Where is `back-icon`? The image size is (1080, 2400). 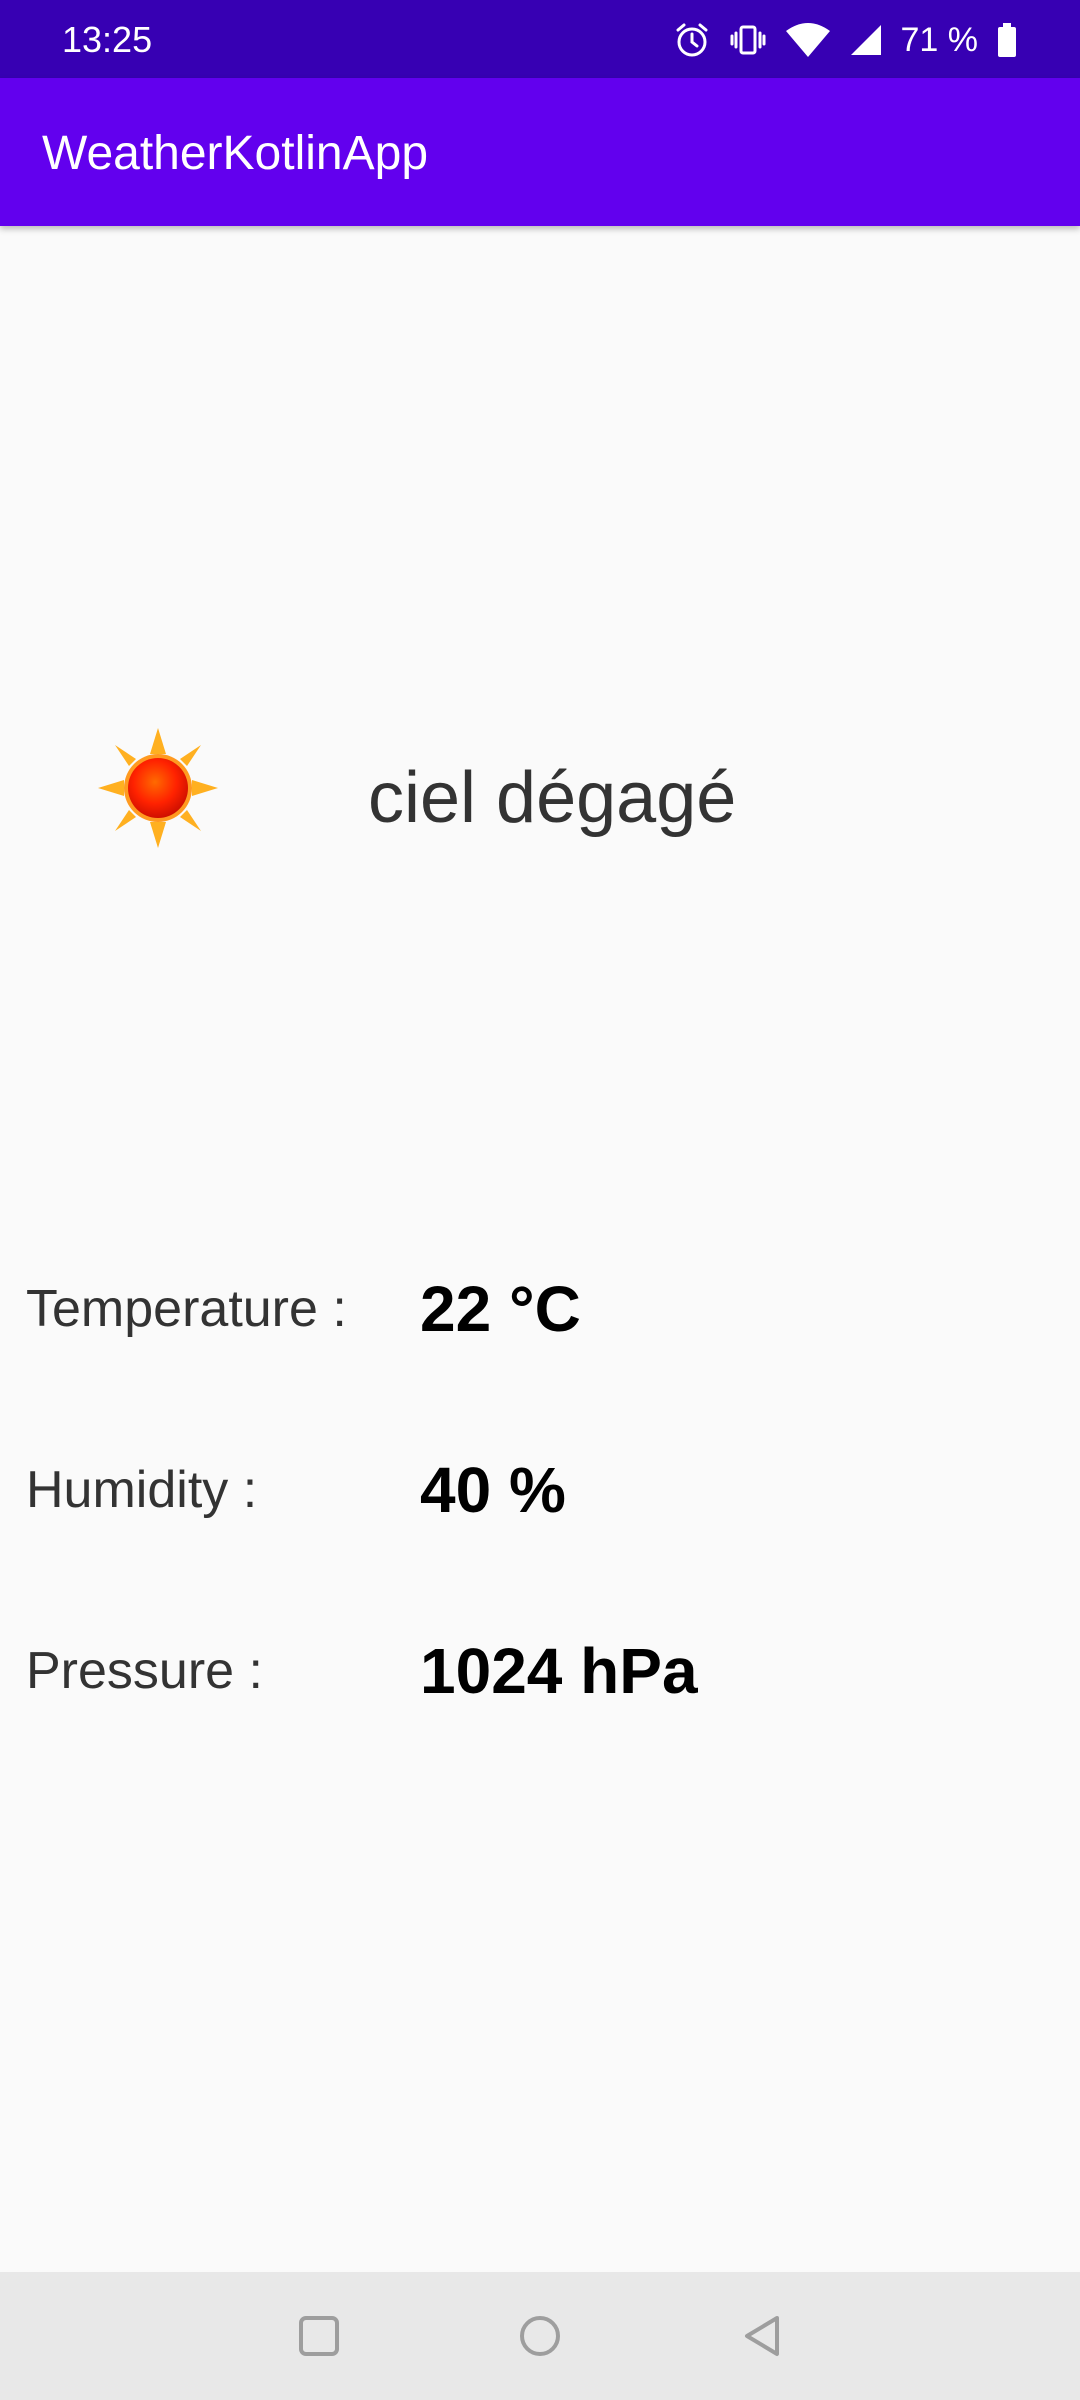 back-icon is located at coordinates (762, 2336).